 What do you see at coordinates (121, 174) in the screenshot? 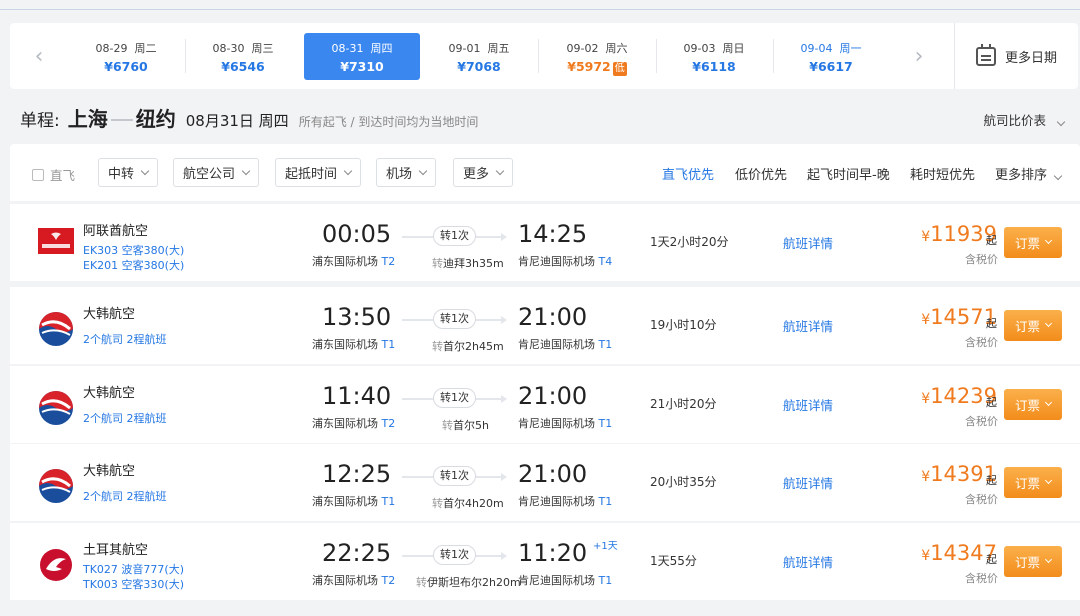
I see `dropdown-label: 中转` at bounding box center [121, 174].